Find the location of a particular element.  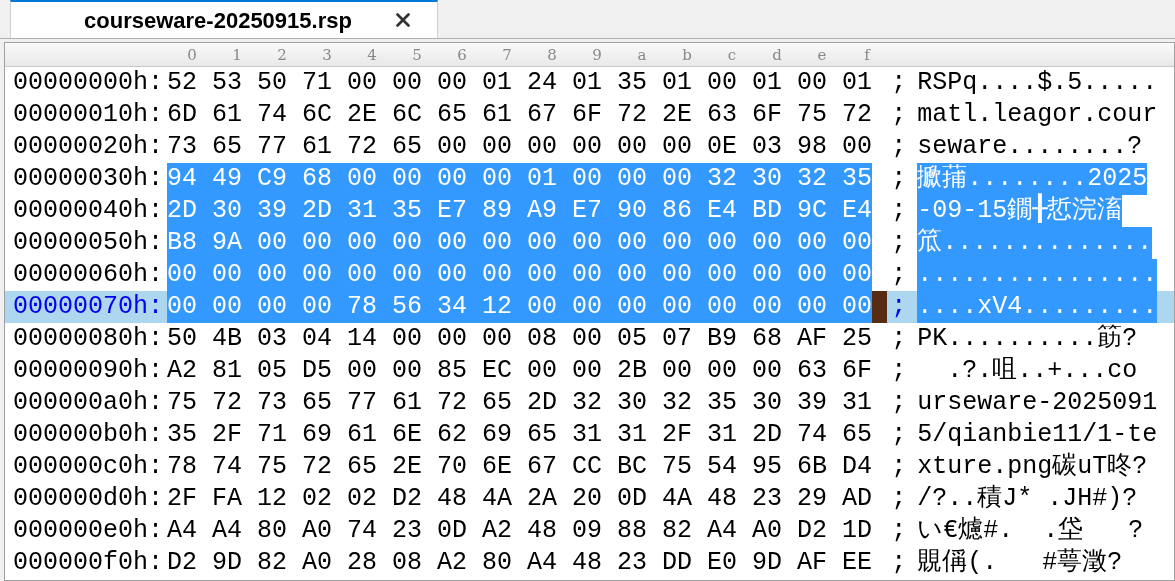

column-header: d is located at coordinates (777, 55).